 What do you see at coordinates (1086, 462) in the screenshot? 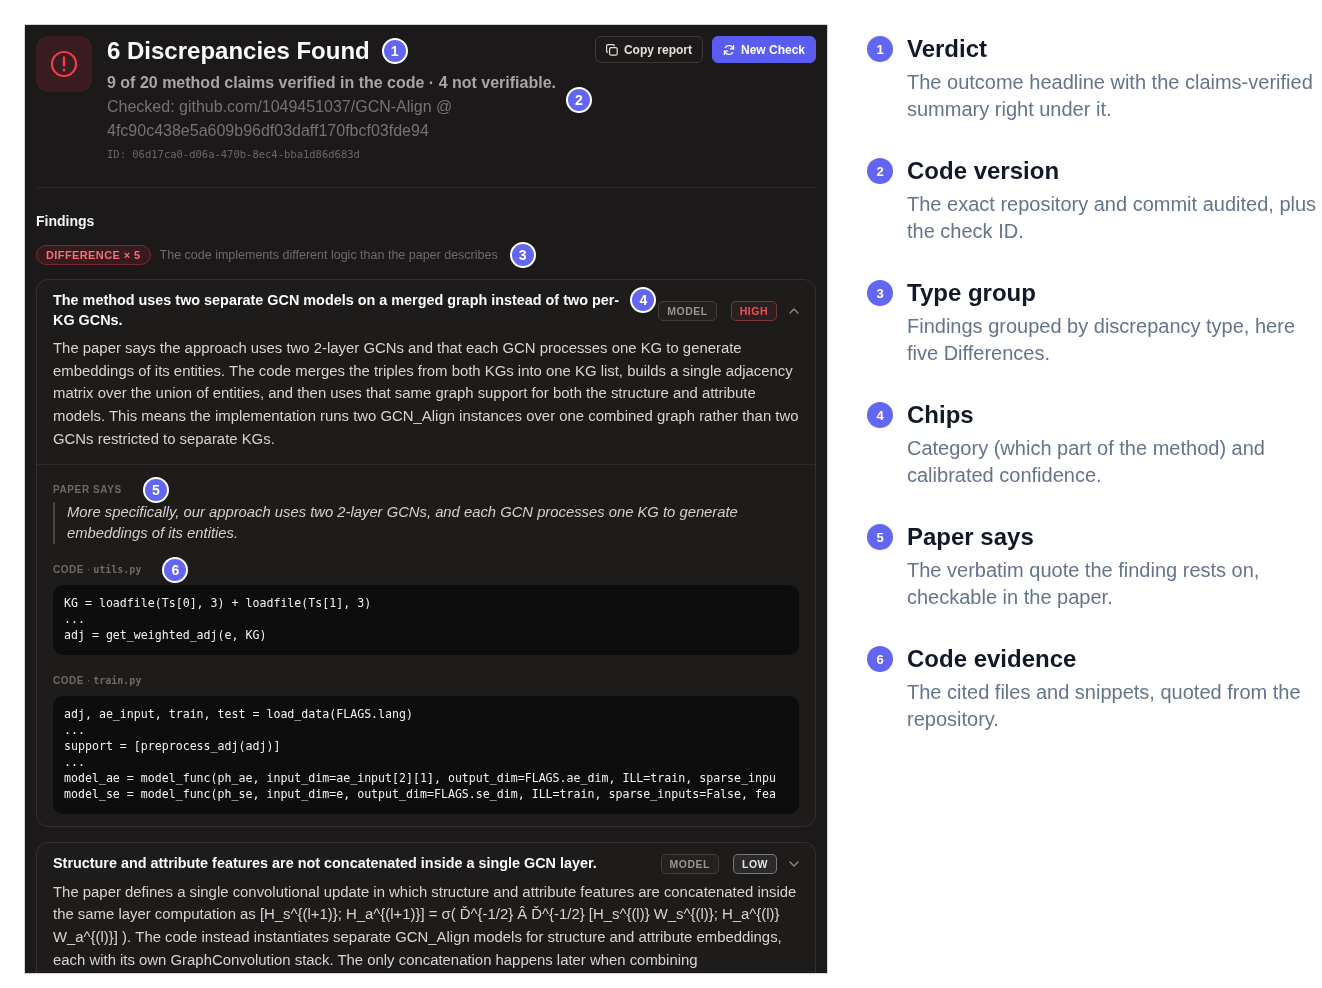
I see `legend-description: Category (which part of the method) and calibrated confidence.` at bounding box center [1086, 462].